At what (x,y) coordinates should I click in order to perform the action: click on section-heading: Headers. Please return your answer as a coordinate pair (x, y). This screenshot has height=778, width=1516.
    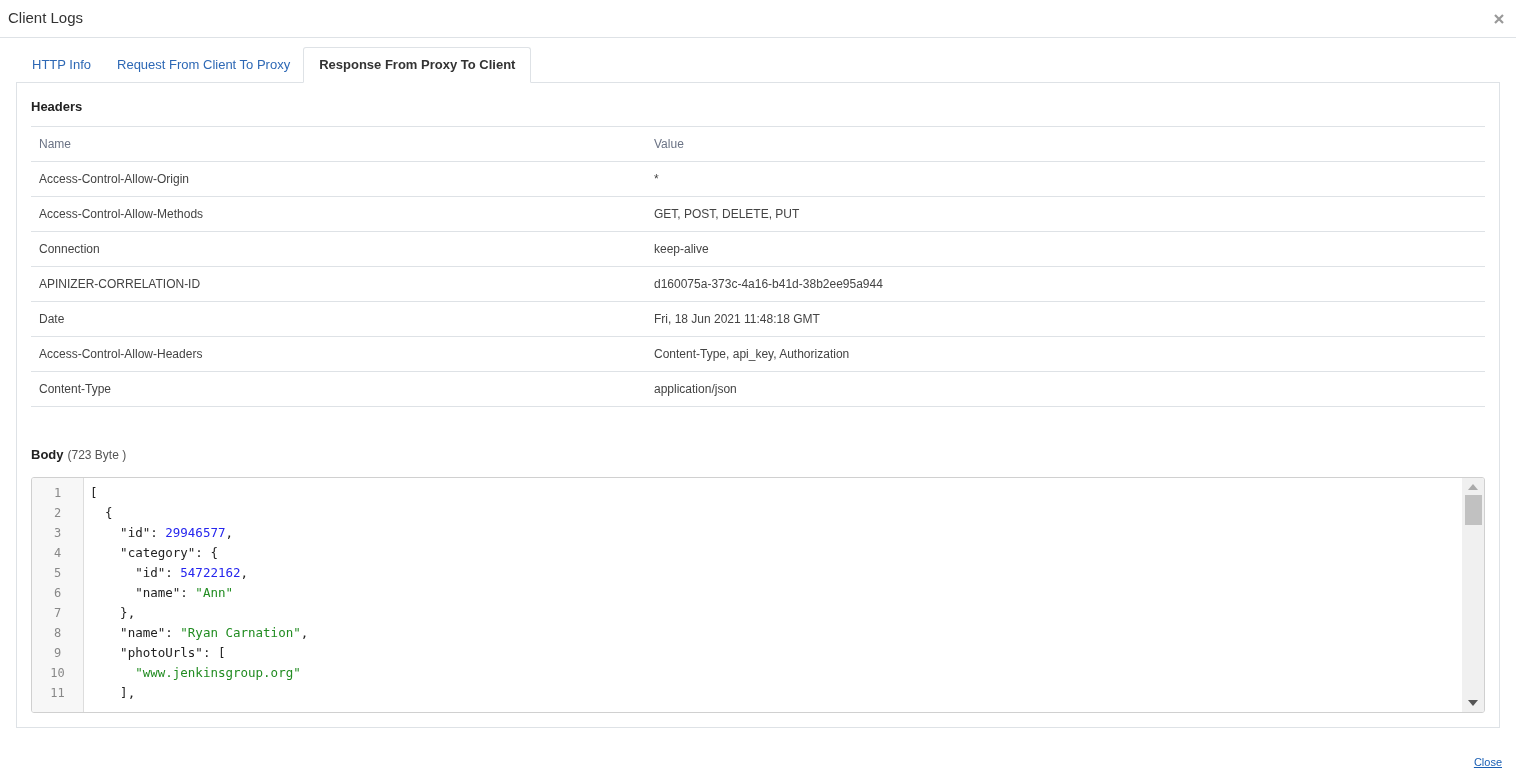
    Looking at the image, I should click on (57, 107).